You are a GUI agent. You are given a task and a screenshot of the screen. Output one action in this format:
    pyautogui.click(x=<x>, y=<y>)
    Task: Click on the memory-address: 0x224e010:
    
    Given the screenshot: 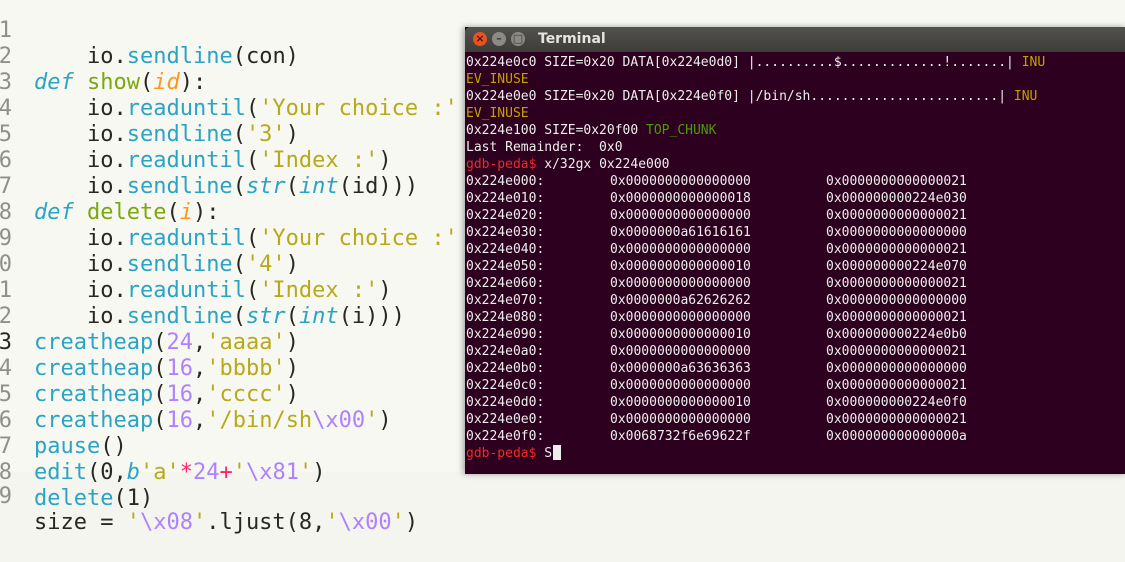 What is the action you would take?
    pyautogui.click(x=505, y=198)
    